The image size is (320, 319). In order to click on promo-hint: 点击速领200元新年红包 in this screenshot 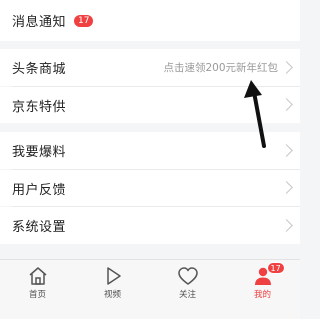, I will do `click(220, 68)`.